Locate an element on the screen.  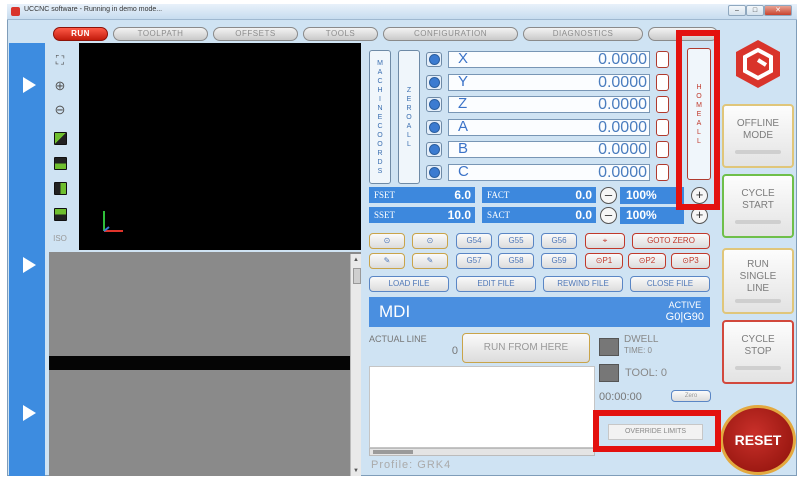
tab-toolpath: TOOLPATH is located at coordinates (160, 34).